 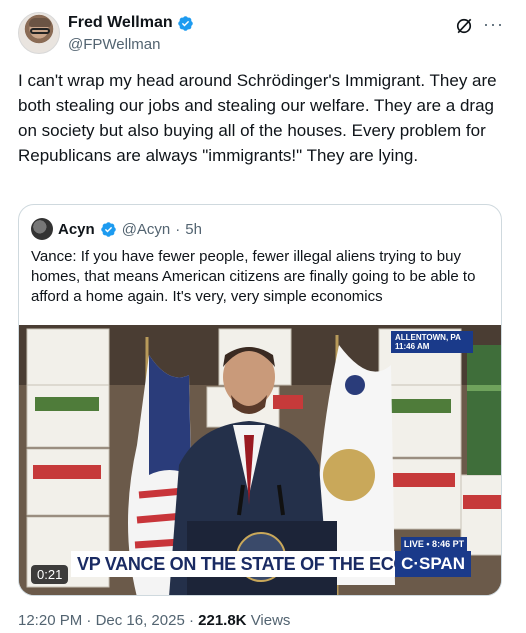 I want to click on tweet-time: 12:20 PM, so click(x=50, y=620).